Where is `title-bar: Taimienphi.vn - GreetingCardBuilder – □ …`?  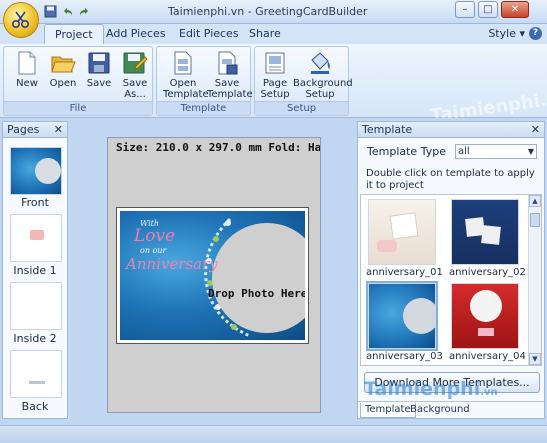 title-bar: Taimienphi.vn - GreetingCardBuilder – □ … is located at coordinates (273, 19).